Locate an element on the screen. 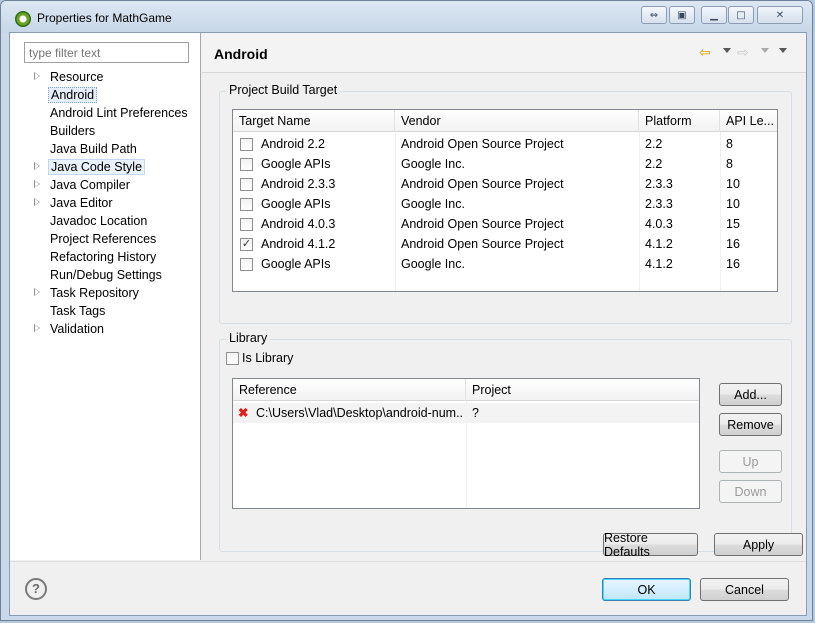 The height and width of the screenshot is (623, 815). table-row: Google APIs Google Inc. 2.2 8 is located at coordinates (505, 164).